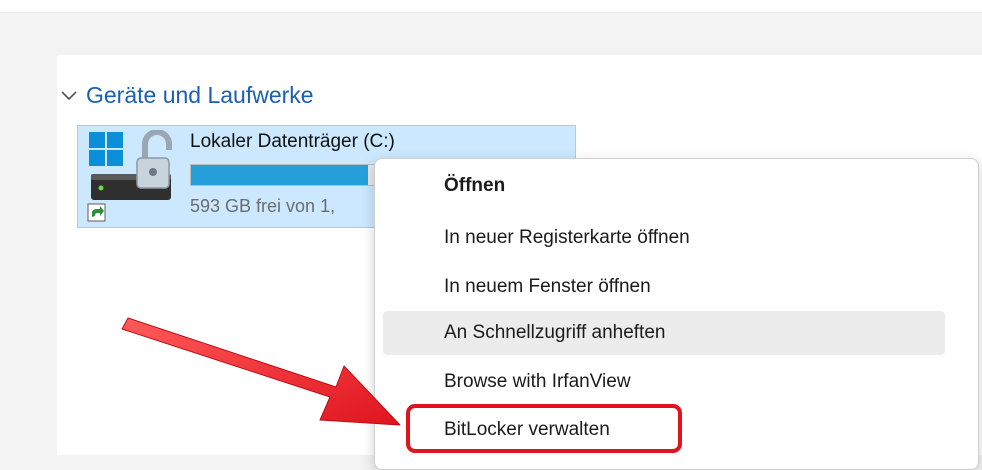 The height and width of the screenshot is (470, 982). What do you see at coordinates (96, 212) in the screenshot?
I see `shortcut-arrow-icon` at bounding box center [96, 212].